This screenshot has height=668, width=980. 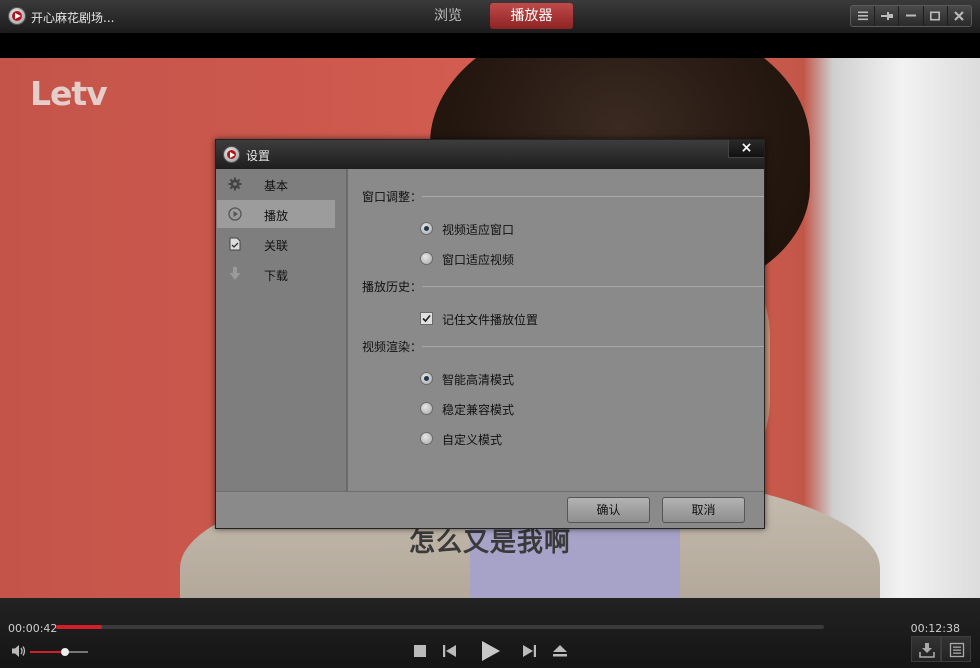 What do you see at coordinates (478, 380) in the screenshot?
I see `option-label: 智能高清模式` at bounding box center [478, 380].